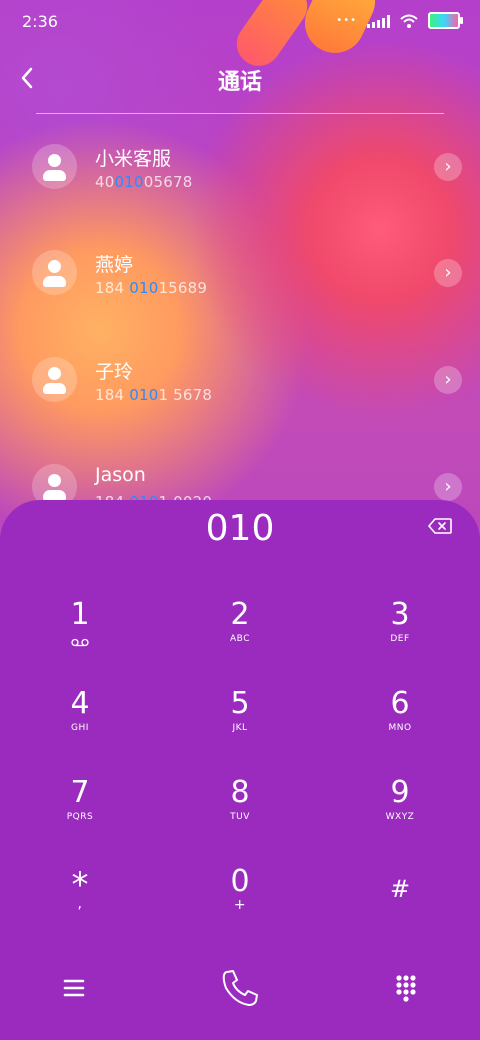  I want to click on contact-number: 184 01015689, so click(151, 288).